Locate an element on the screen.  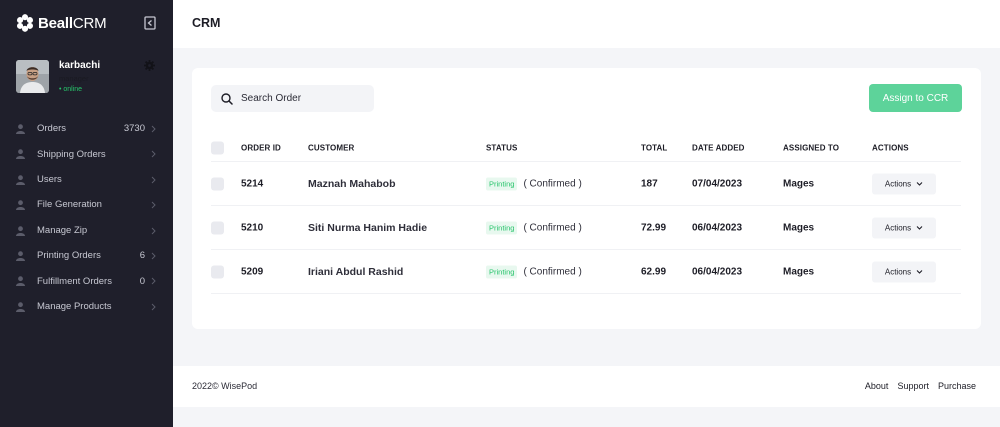
footer-link-support: Support is located at coordinates (913, 386).